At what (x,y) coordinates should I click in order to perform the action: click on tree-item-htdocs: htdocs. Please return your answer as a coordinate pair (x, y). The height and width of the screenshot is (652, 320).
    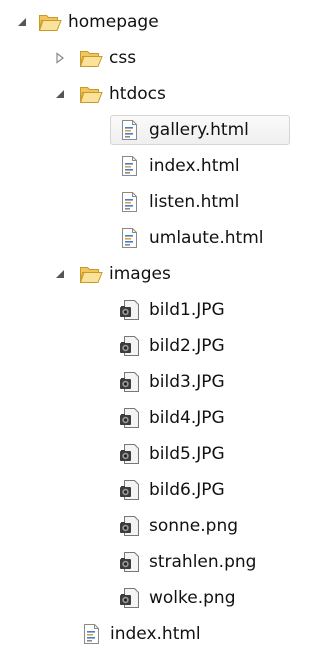
    Looking at the image, I should click on (152, 94).